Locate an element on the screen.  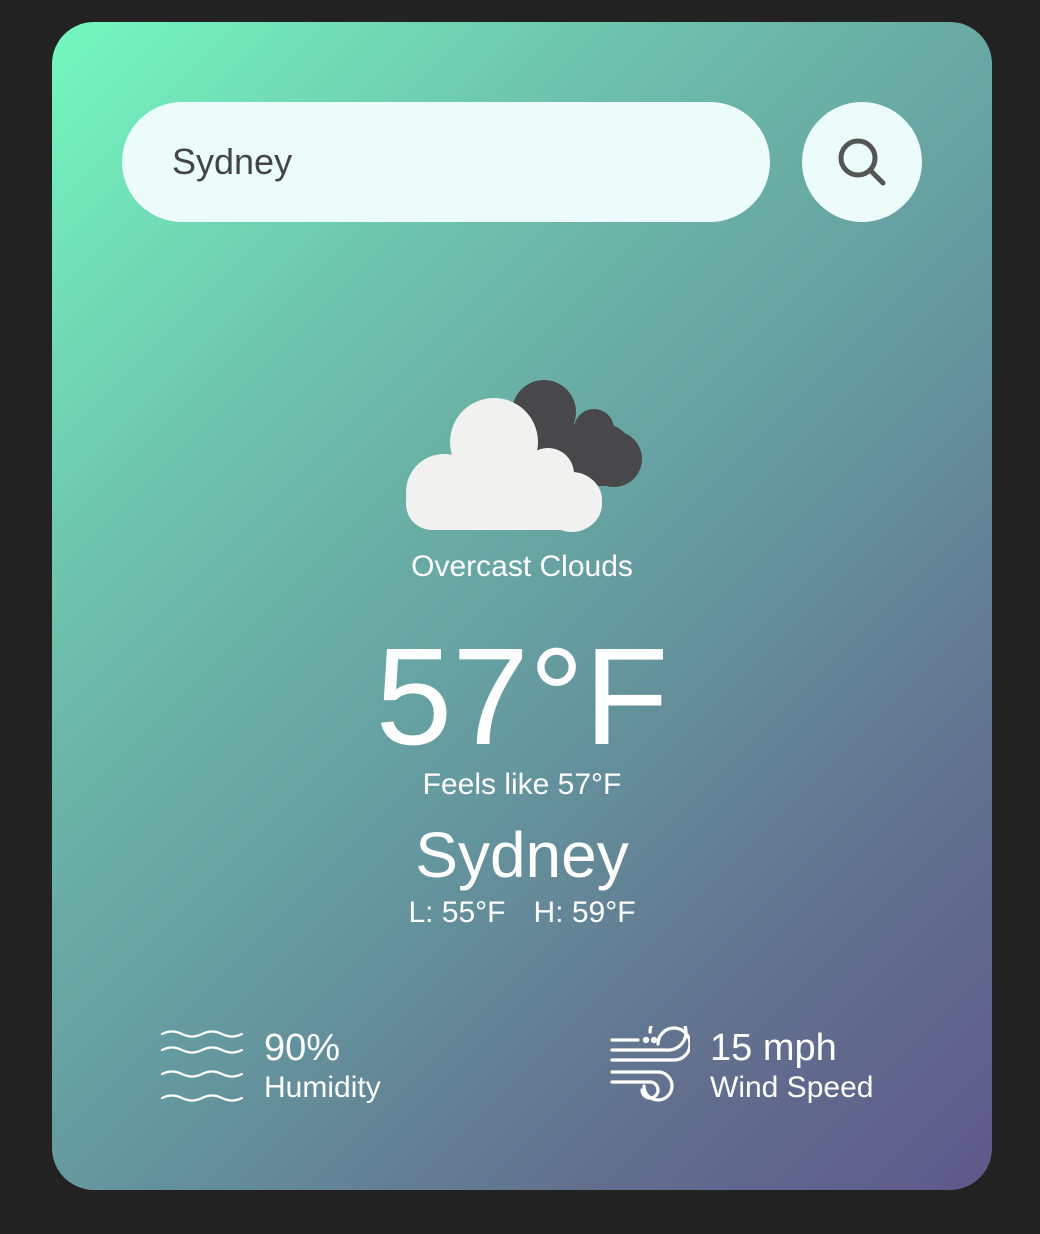
current-temperature: 57°F is located at coordinates (522, 697).